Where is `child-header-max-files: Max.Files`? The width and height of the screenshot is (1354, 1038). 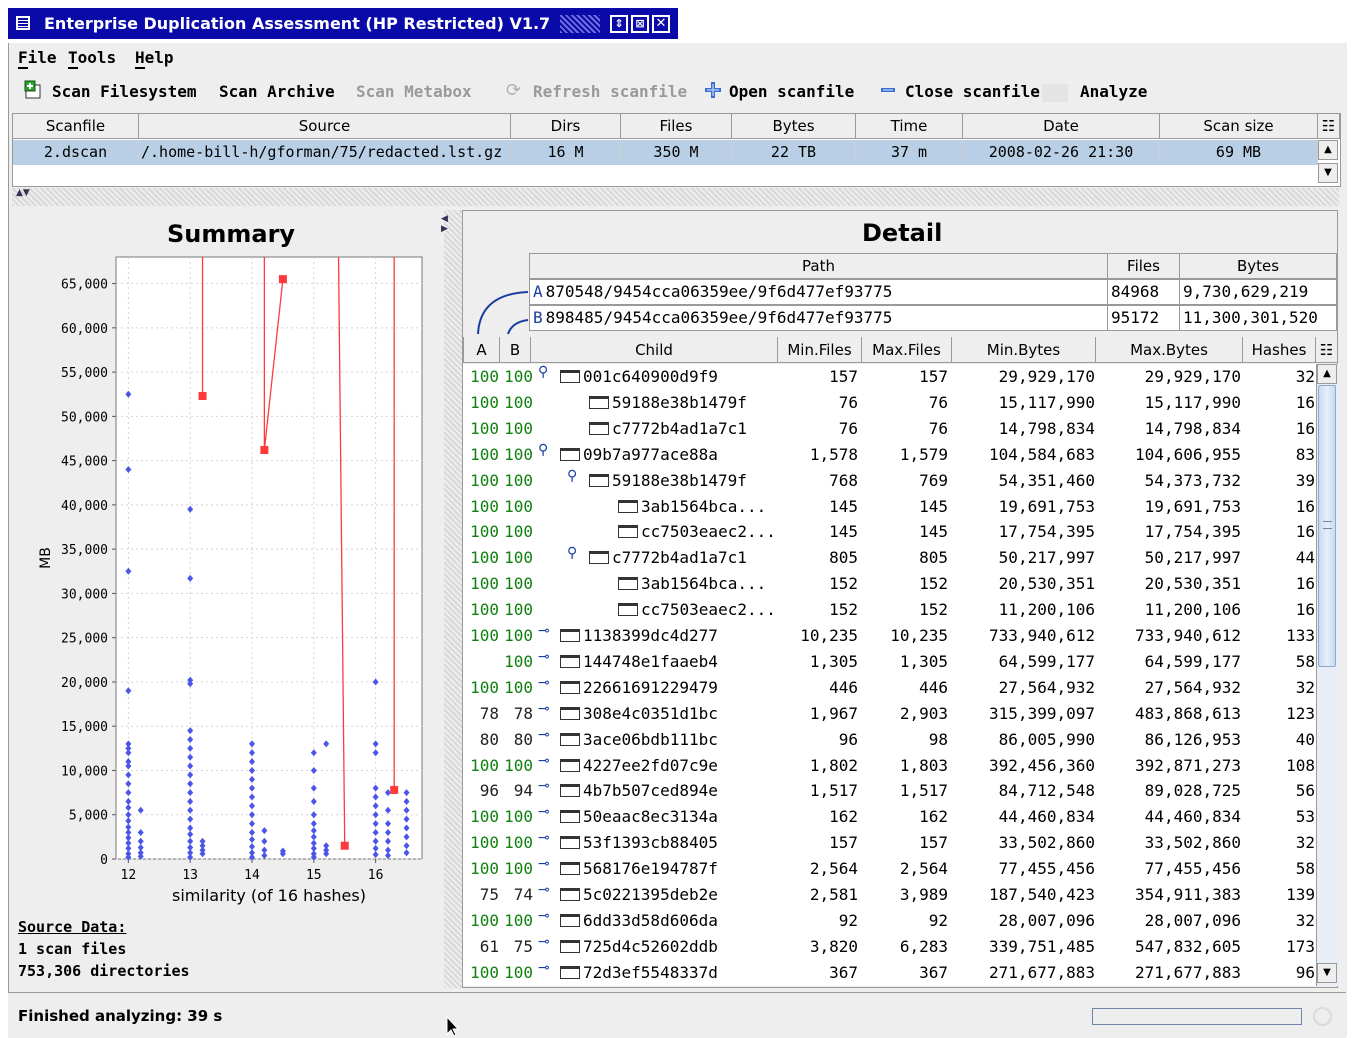
child-header-max-files: Max.Files is located at coordinates (907, 350).